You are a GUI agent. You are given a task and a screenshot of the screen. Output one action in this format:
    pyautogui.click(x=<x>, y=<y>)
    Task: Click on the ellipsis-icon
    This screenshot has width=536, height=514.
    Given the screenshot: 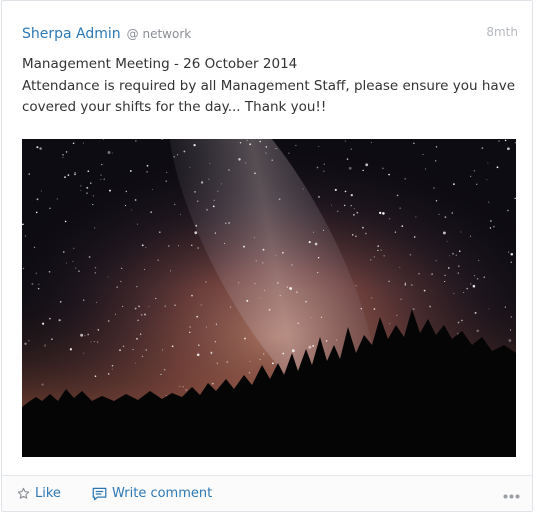 What is the action you would take?
    pyautogui.click(x=511, y=493)
    